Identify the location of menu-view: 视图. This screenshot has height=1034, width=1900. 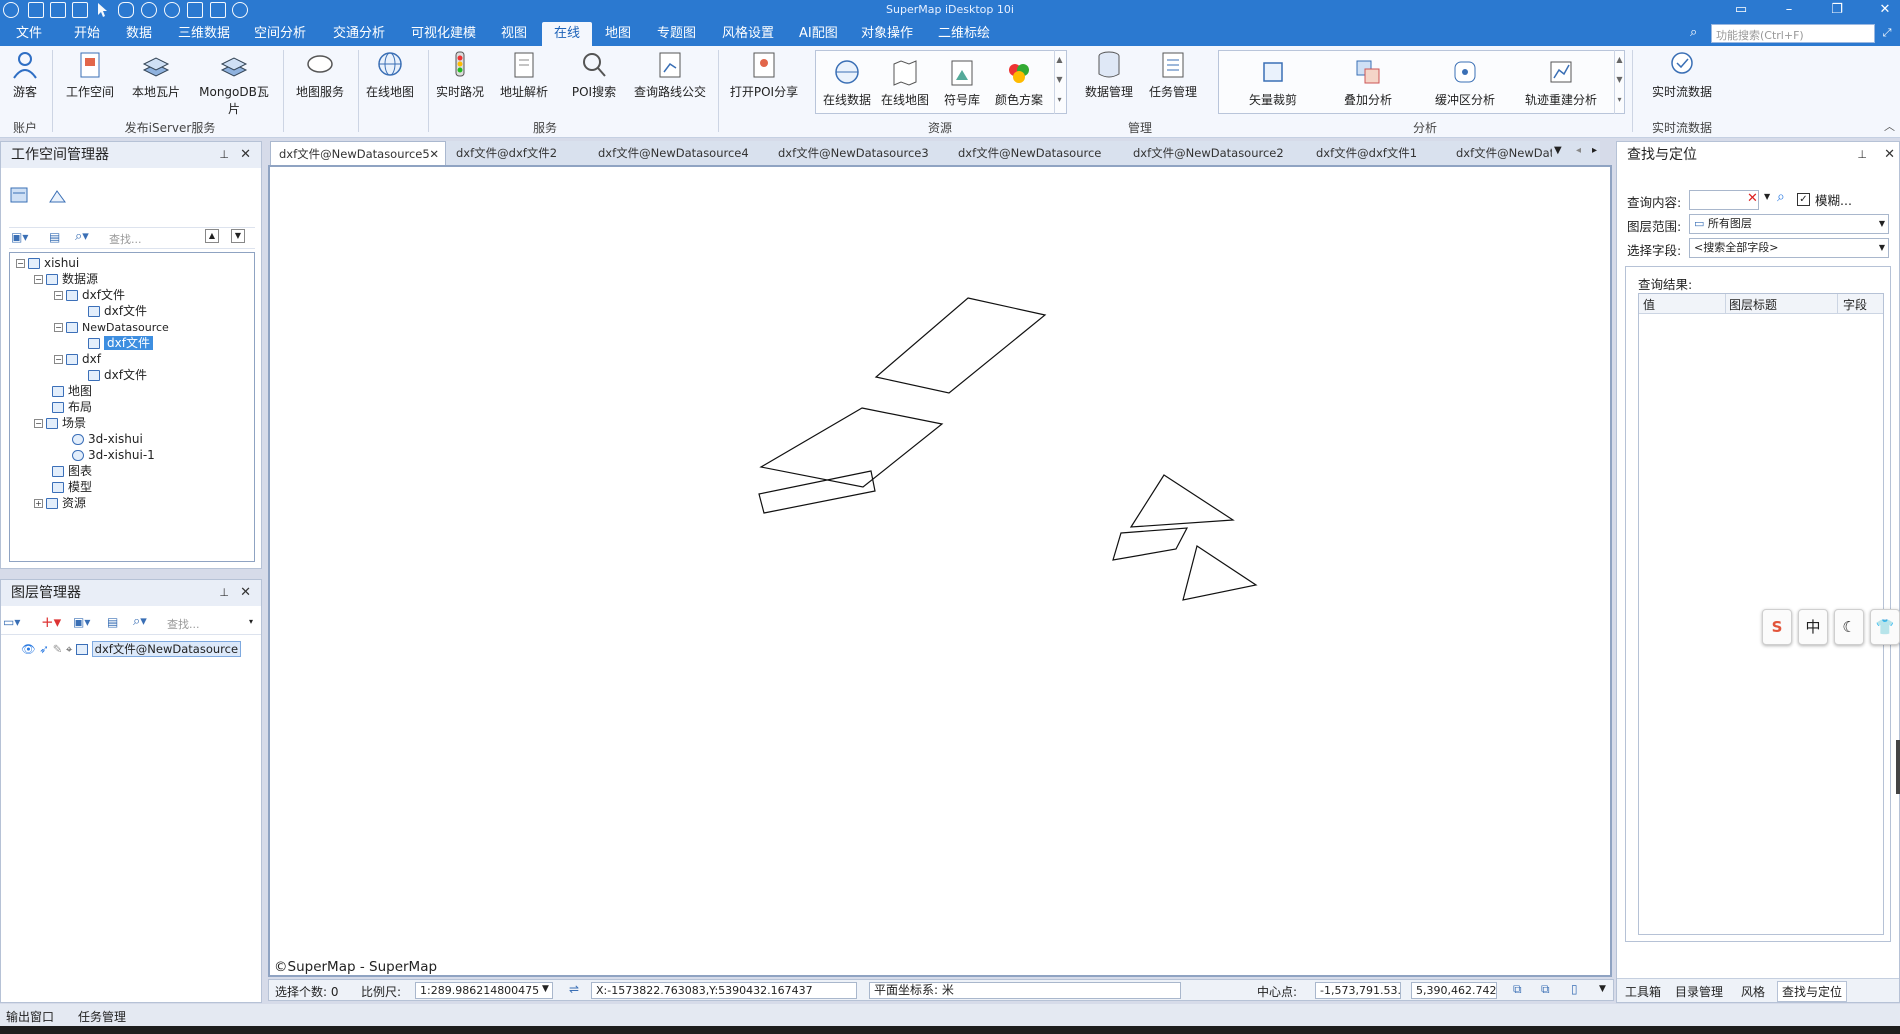
(514, 34).